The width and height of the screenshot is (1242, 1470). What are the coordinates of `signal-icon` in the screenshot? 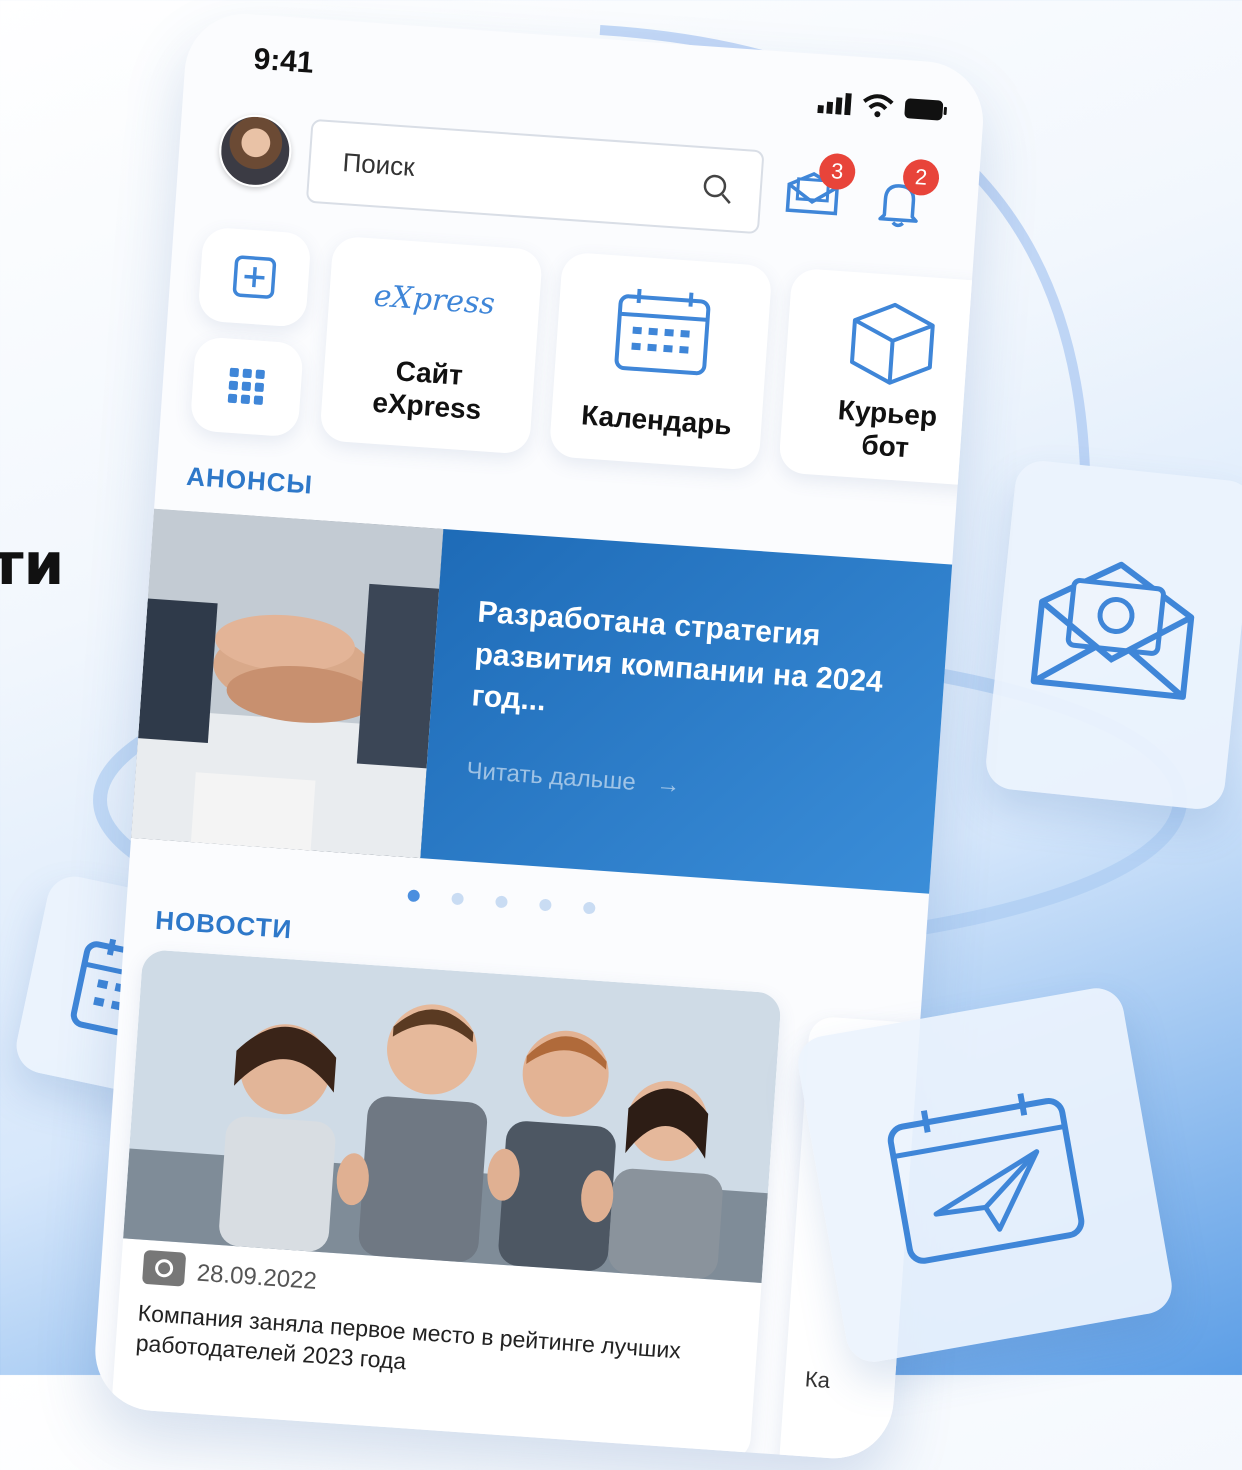 It's located at (834, 104).